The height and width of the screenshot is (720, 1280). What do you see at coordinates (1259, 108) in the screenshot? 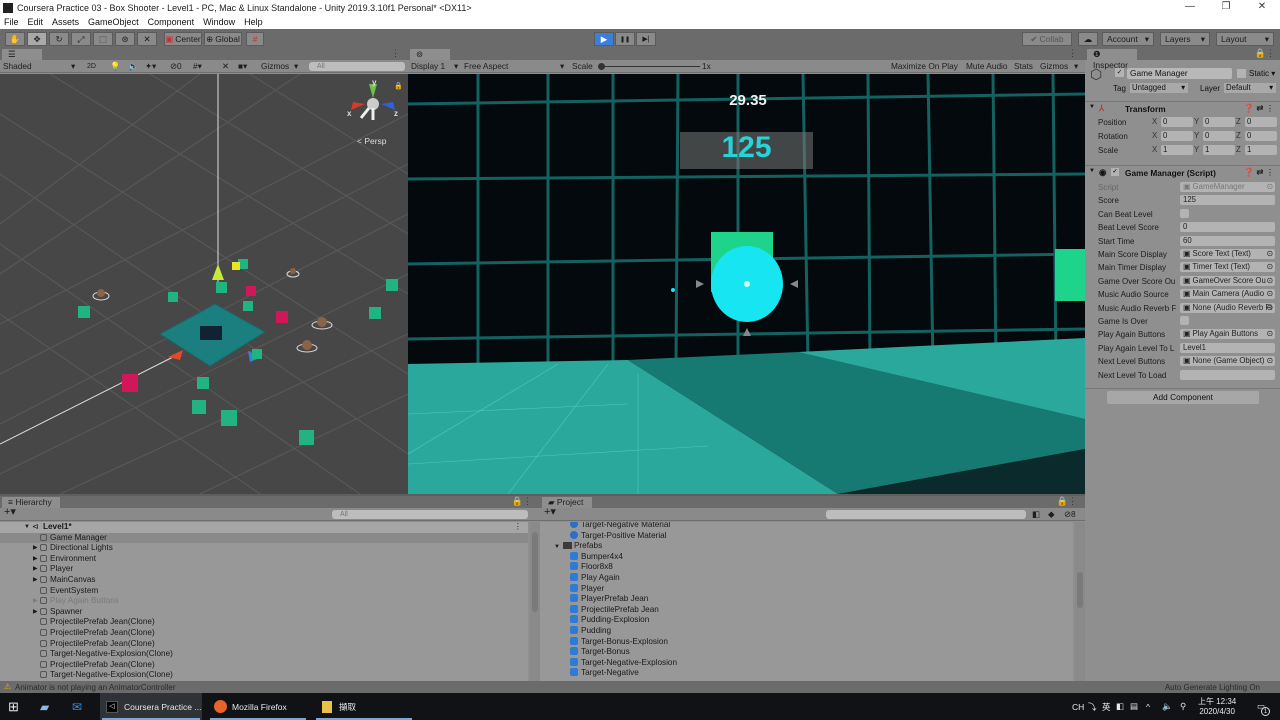
I see `component-menu-icon: ❓ ⇄ ⋮` at bounding box center [1259, 108].